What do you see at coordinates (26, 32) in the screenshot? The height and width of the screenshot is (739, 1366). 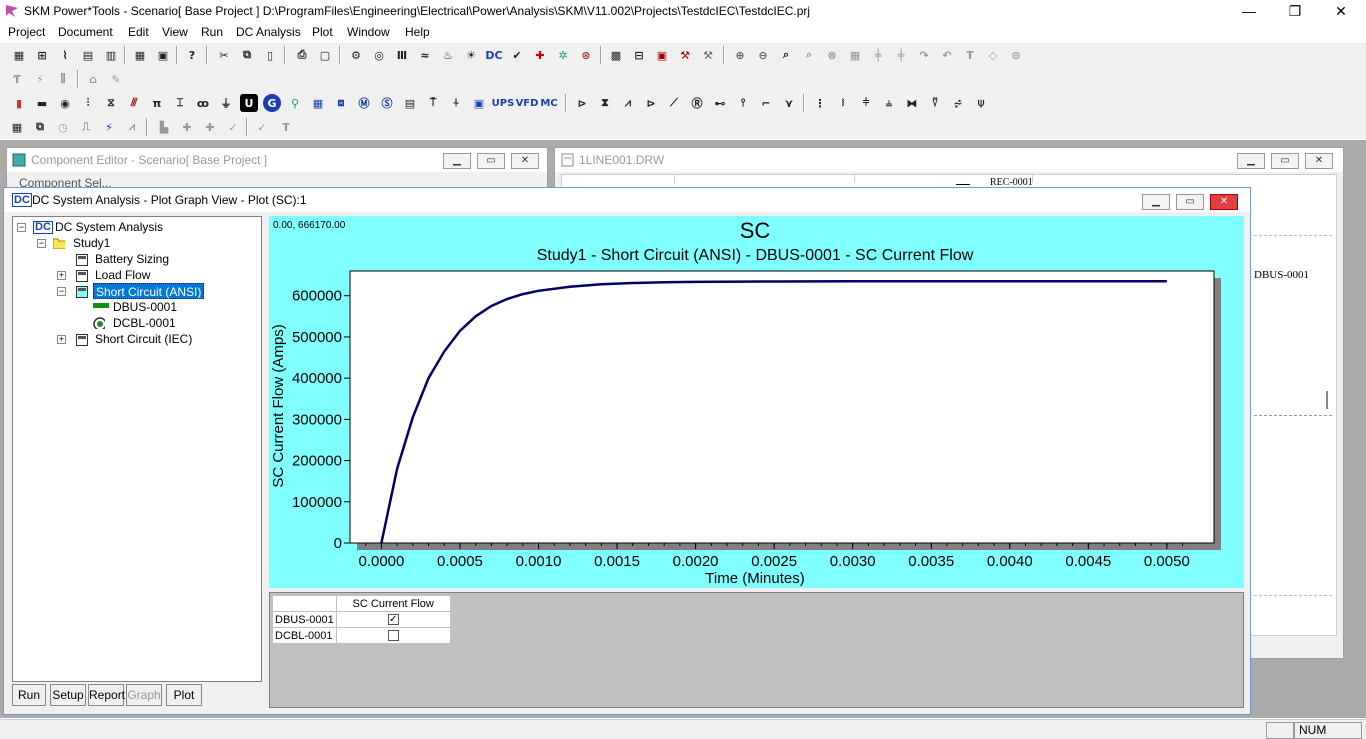 I see `menu-project: Project` at bounding box center [26, 32].